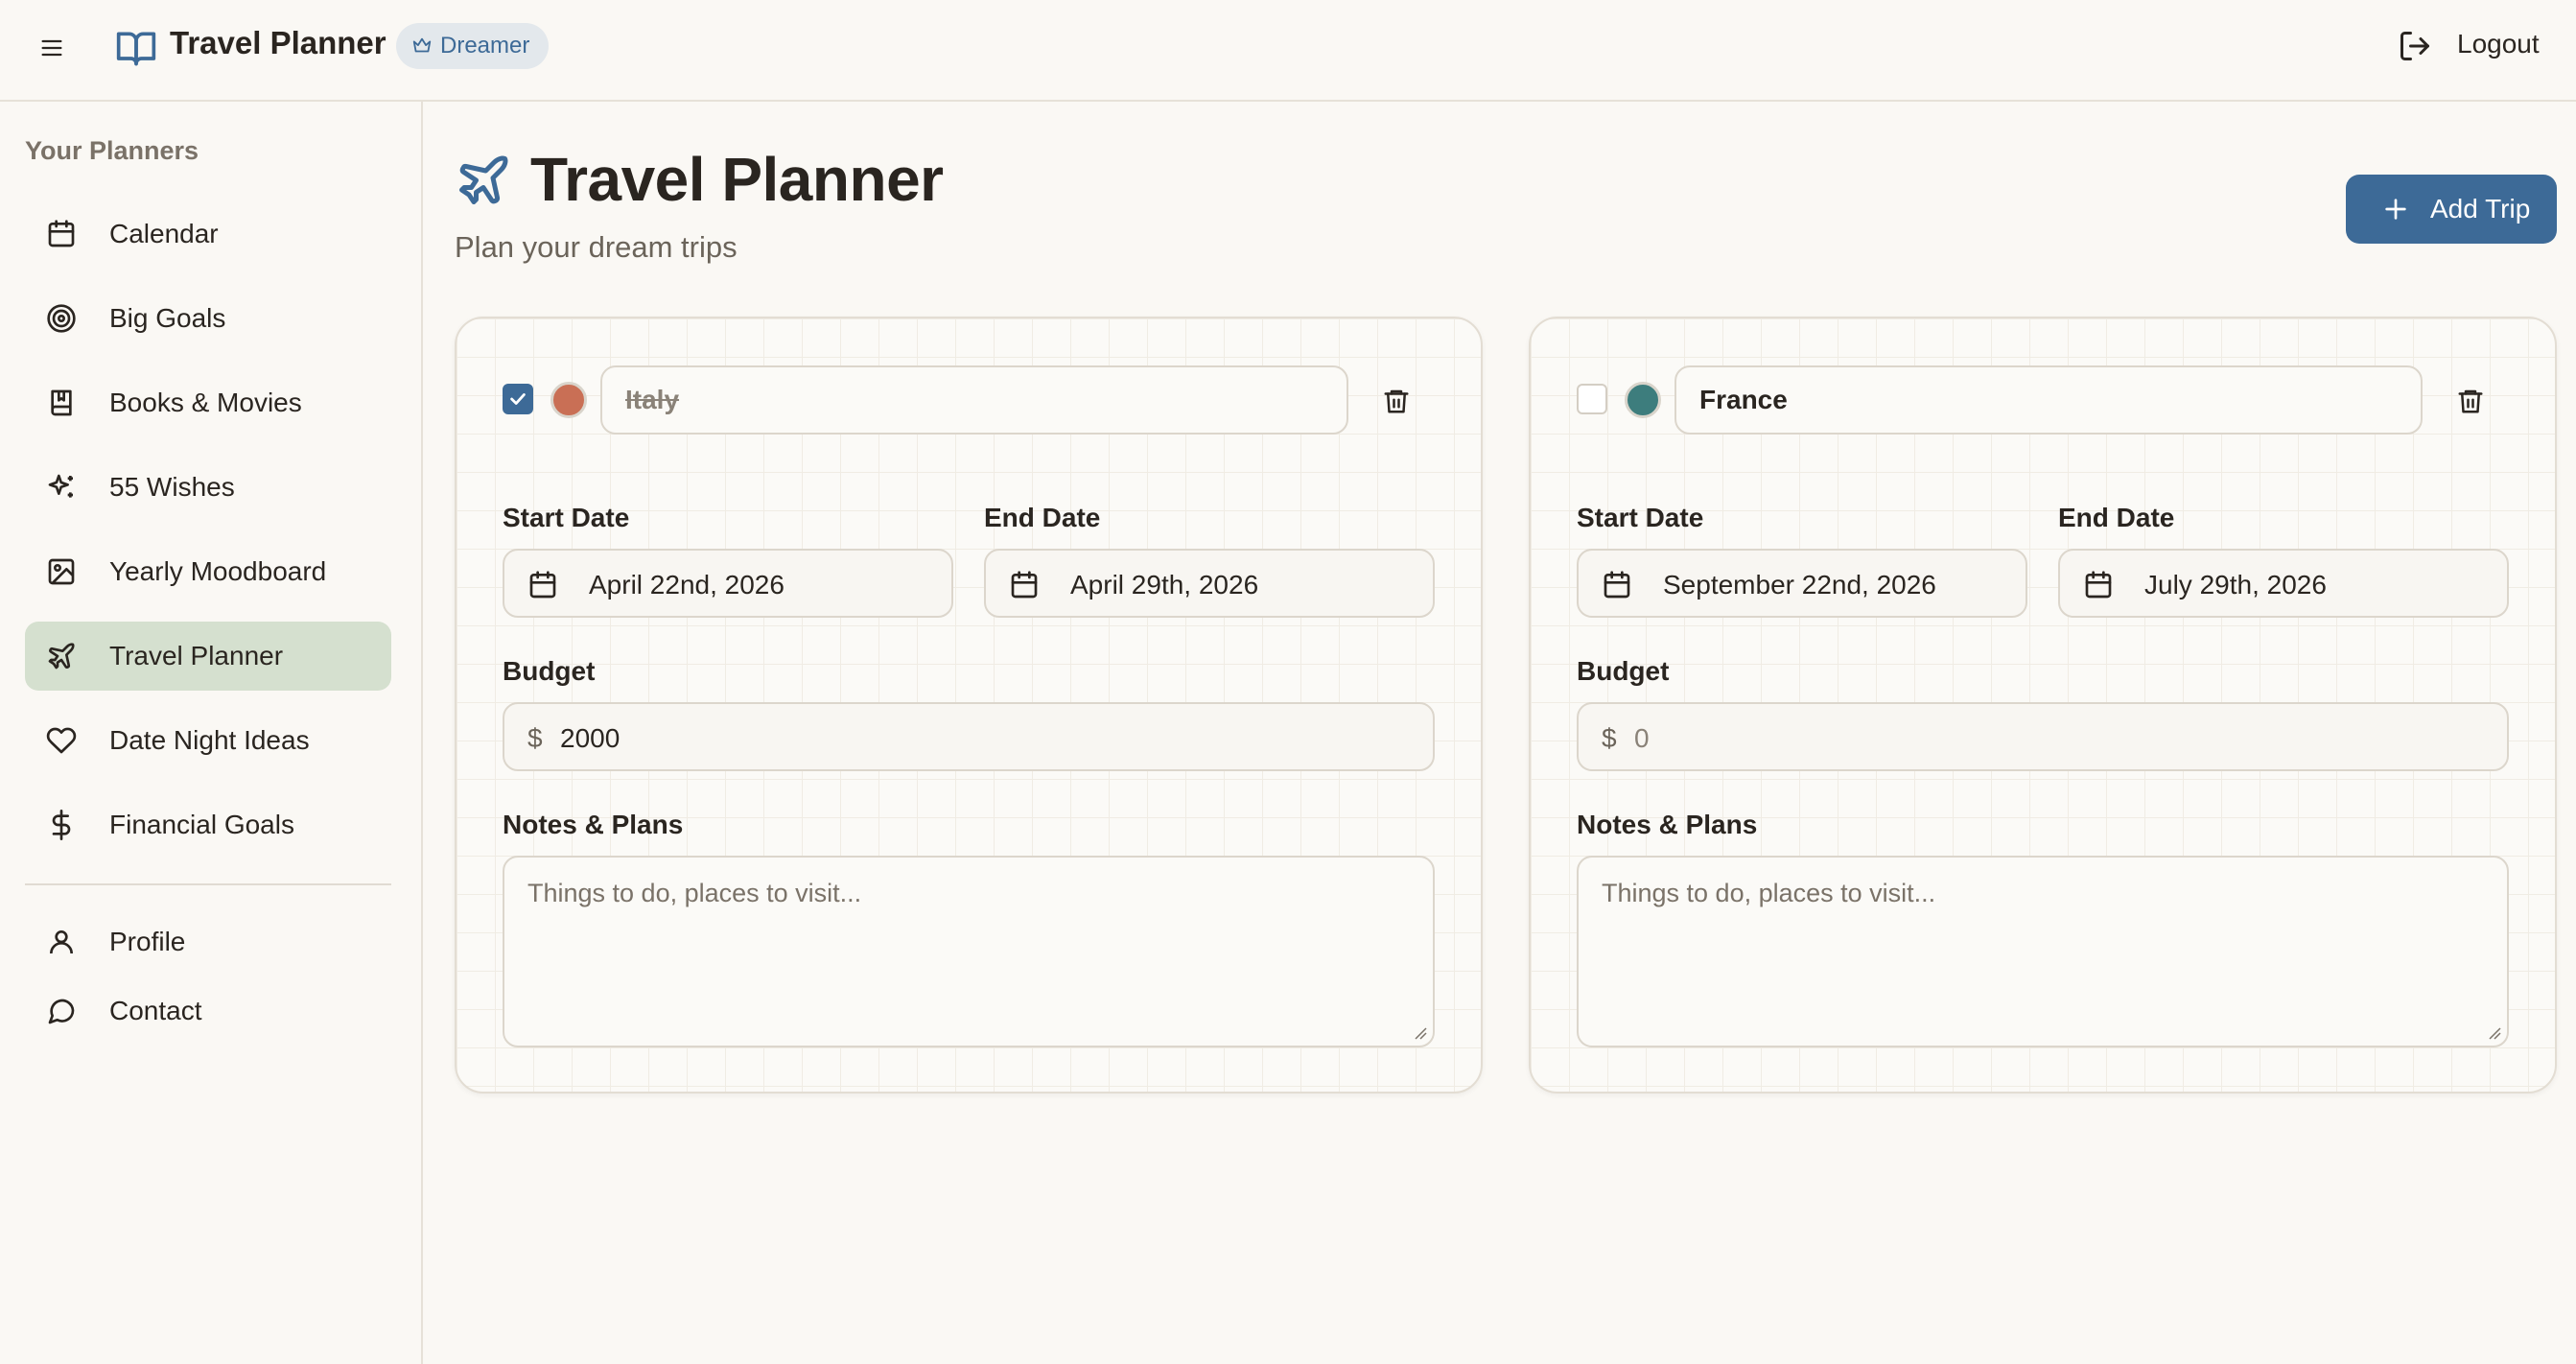  I want to click on sidebar-item-label: Big Goals, so click(167, 318).